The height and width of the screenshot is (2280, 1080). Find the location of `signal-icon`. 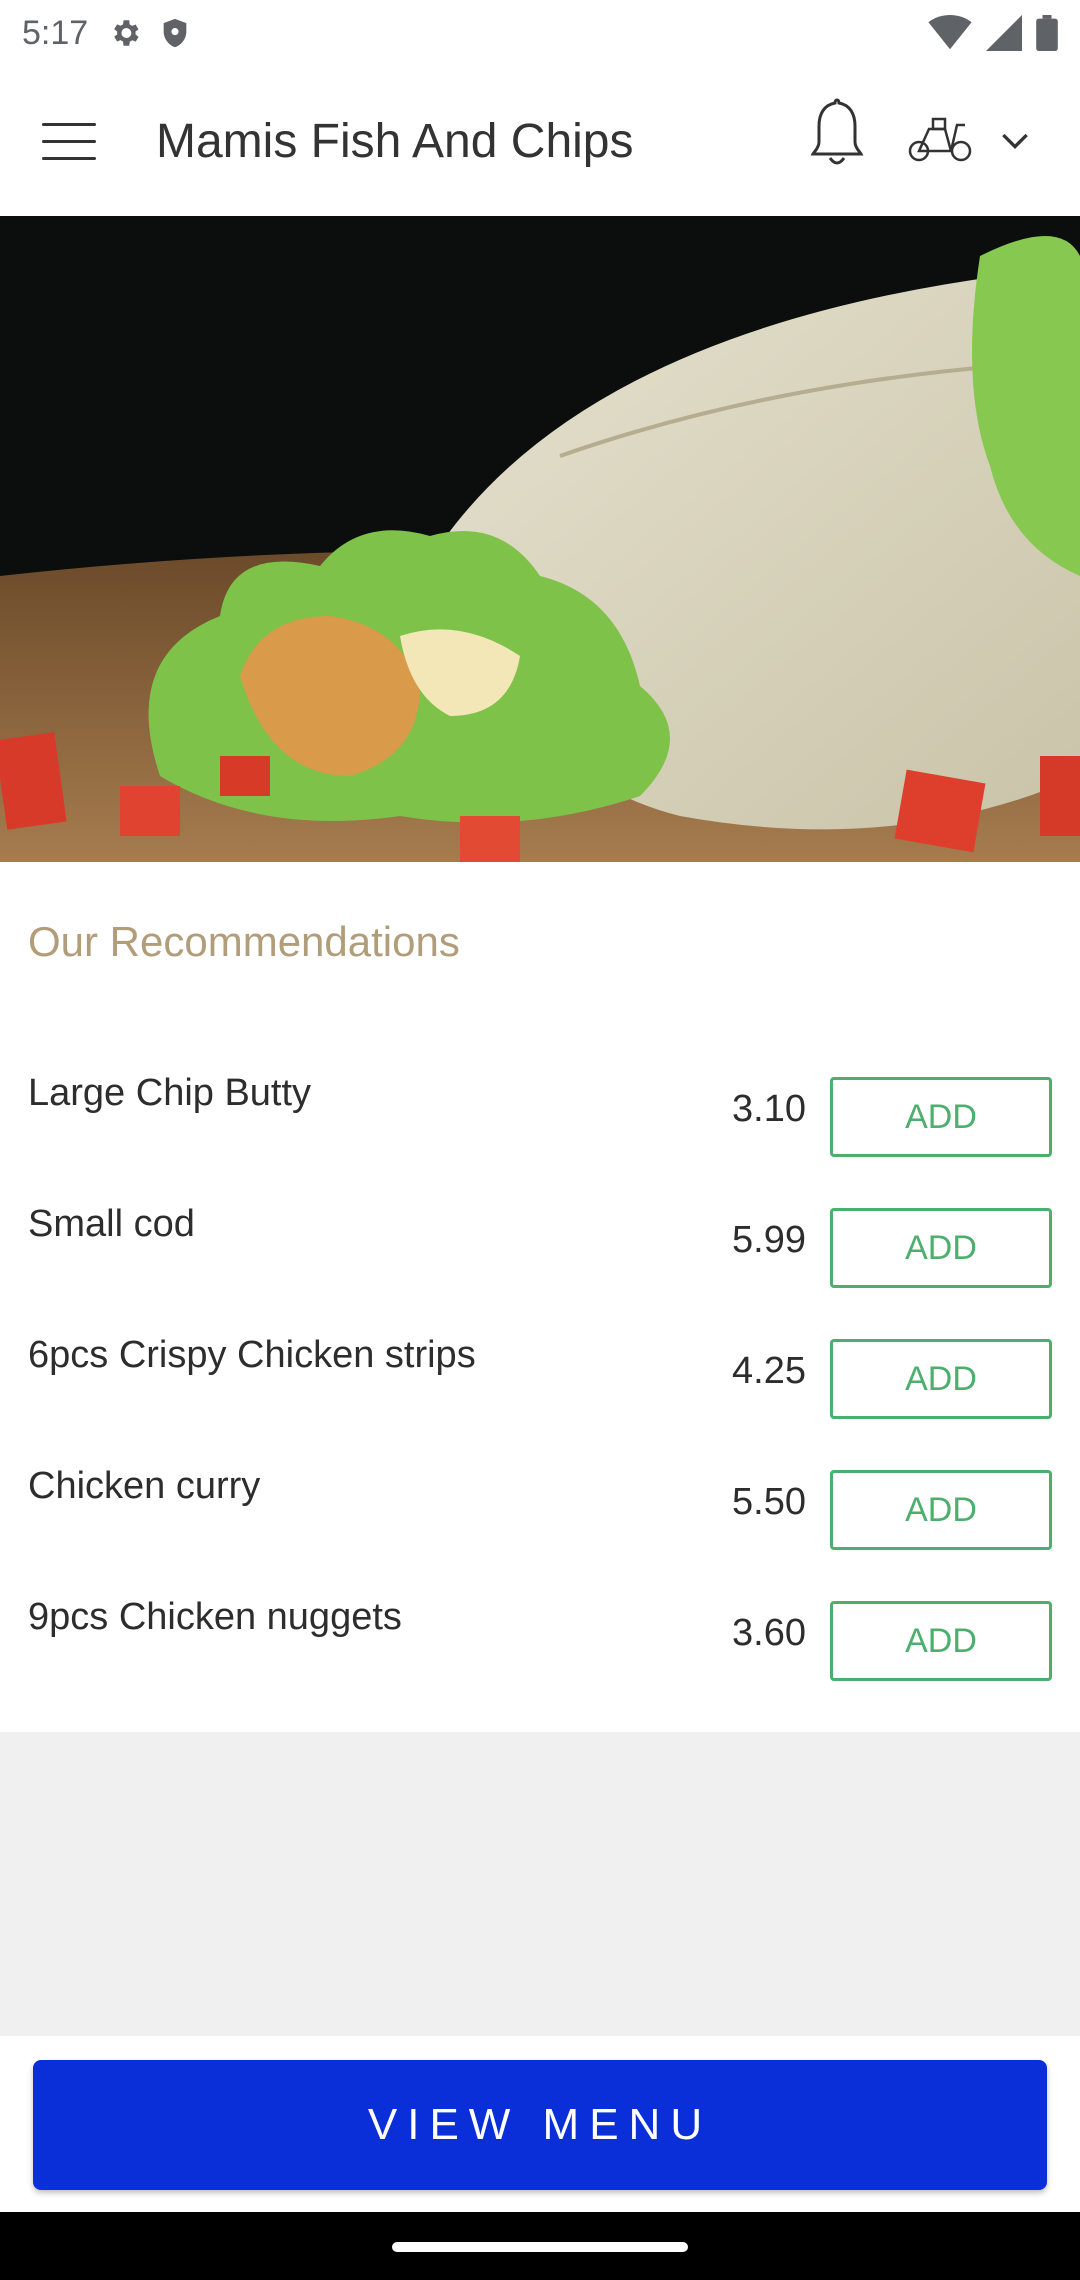

signal-icon is located at coordinates (1004, 33).